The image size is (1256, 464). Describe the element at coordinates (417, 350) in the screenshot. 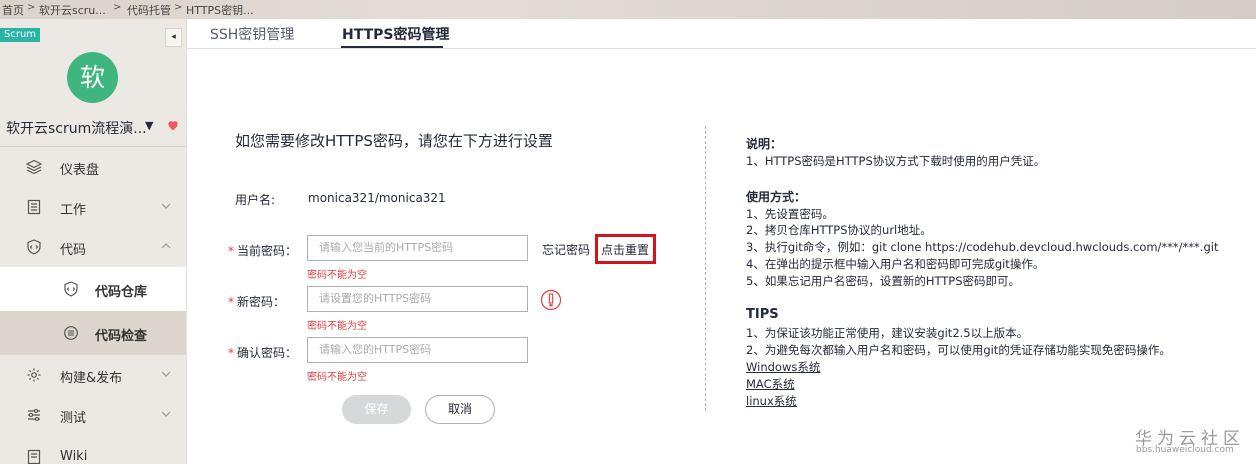

I see `confirm-password-input: 请输入您的HTTPS密码` at that location.